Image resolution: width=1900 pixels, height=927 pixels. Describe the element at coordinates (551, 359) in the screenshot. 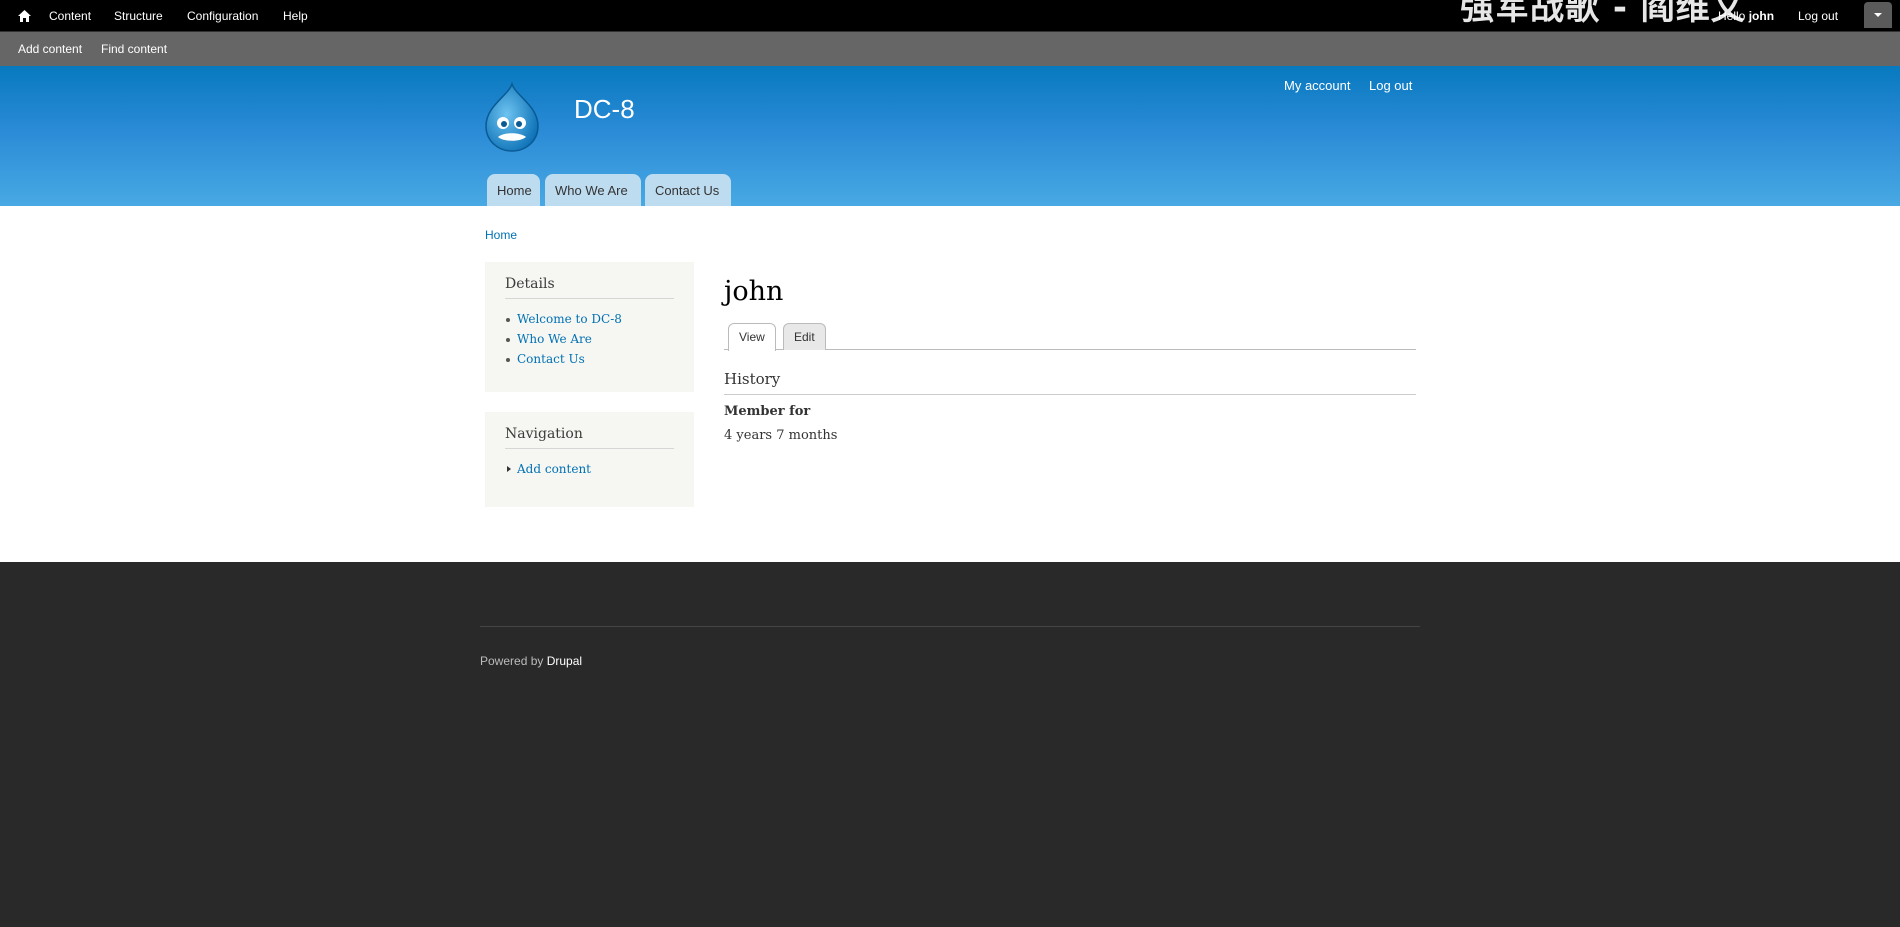

I see `details-link-contact-us: Contact Us` at that location.